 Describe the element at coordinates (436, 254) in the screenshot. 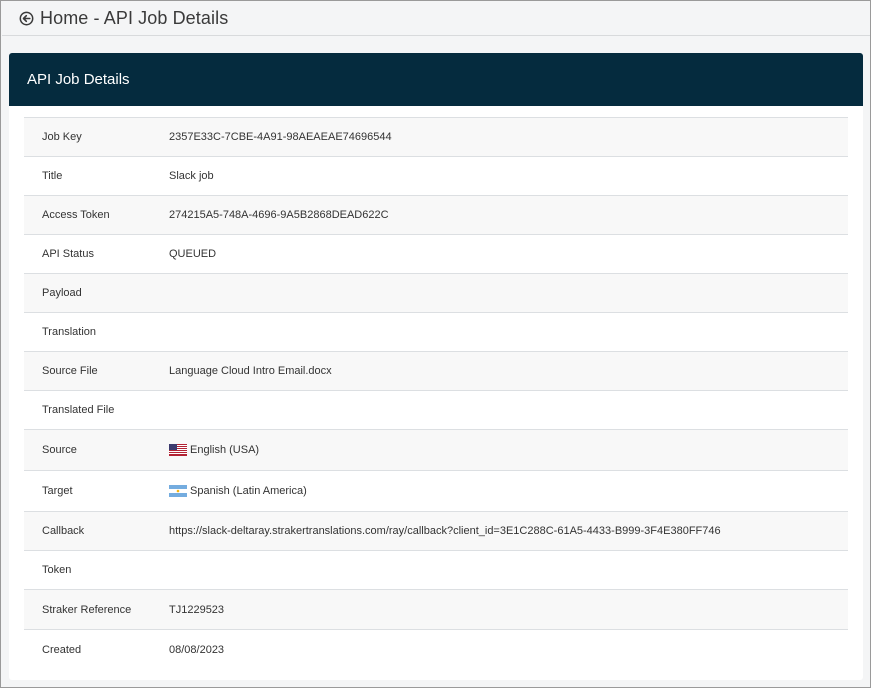

I see `detail-row-api-status: API Status QUEUED` at that location.